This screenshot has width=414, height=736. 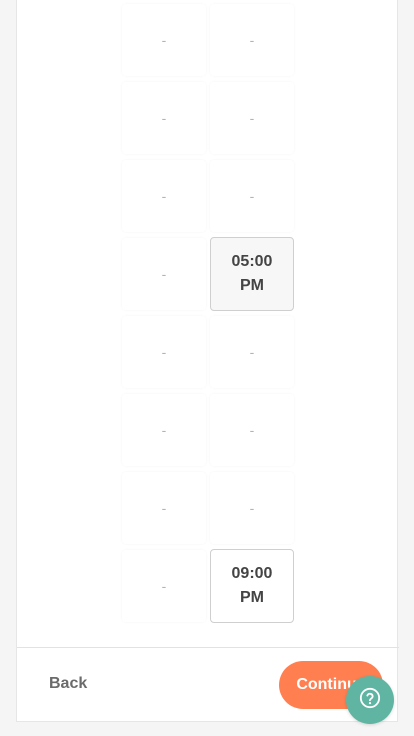 What do you see at coordinates (208, 684) in the screenshot?
I see `booking-footer: Back Continue` at bounding box center [208, 684].